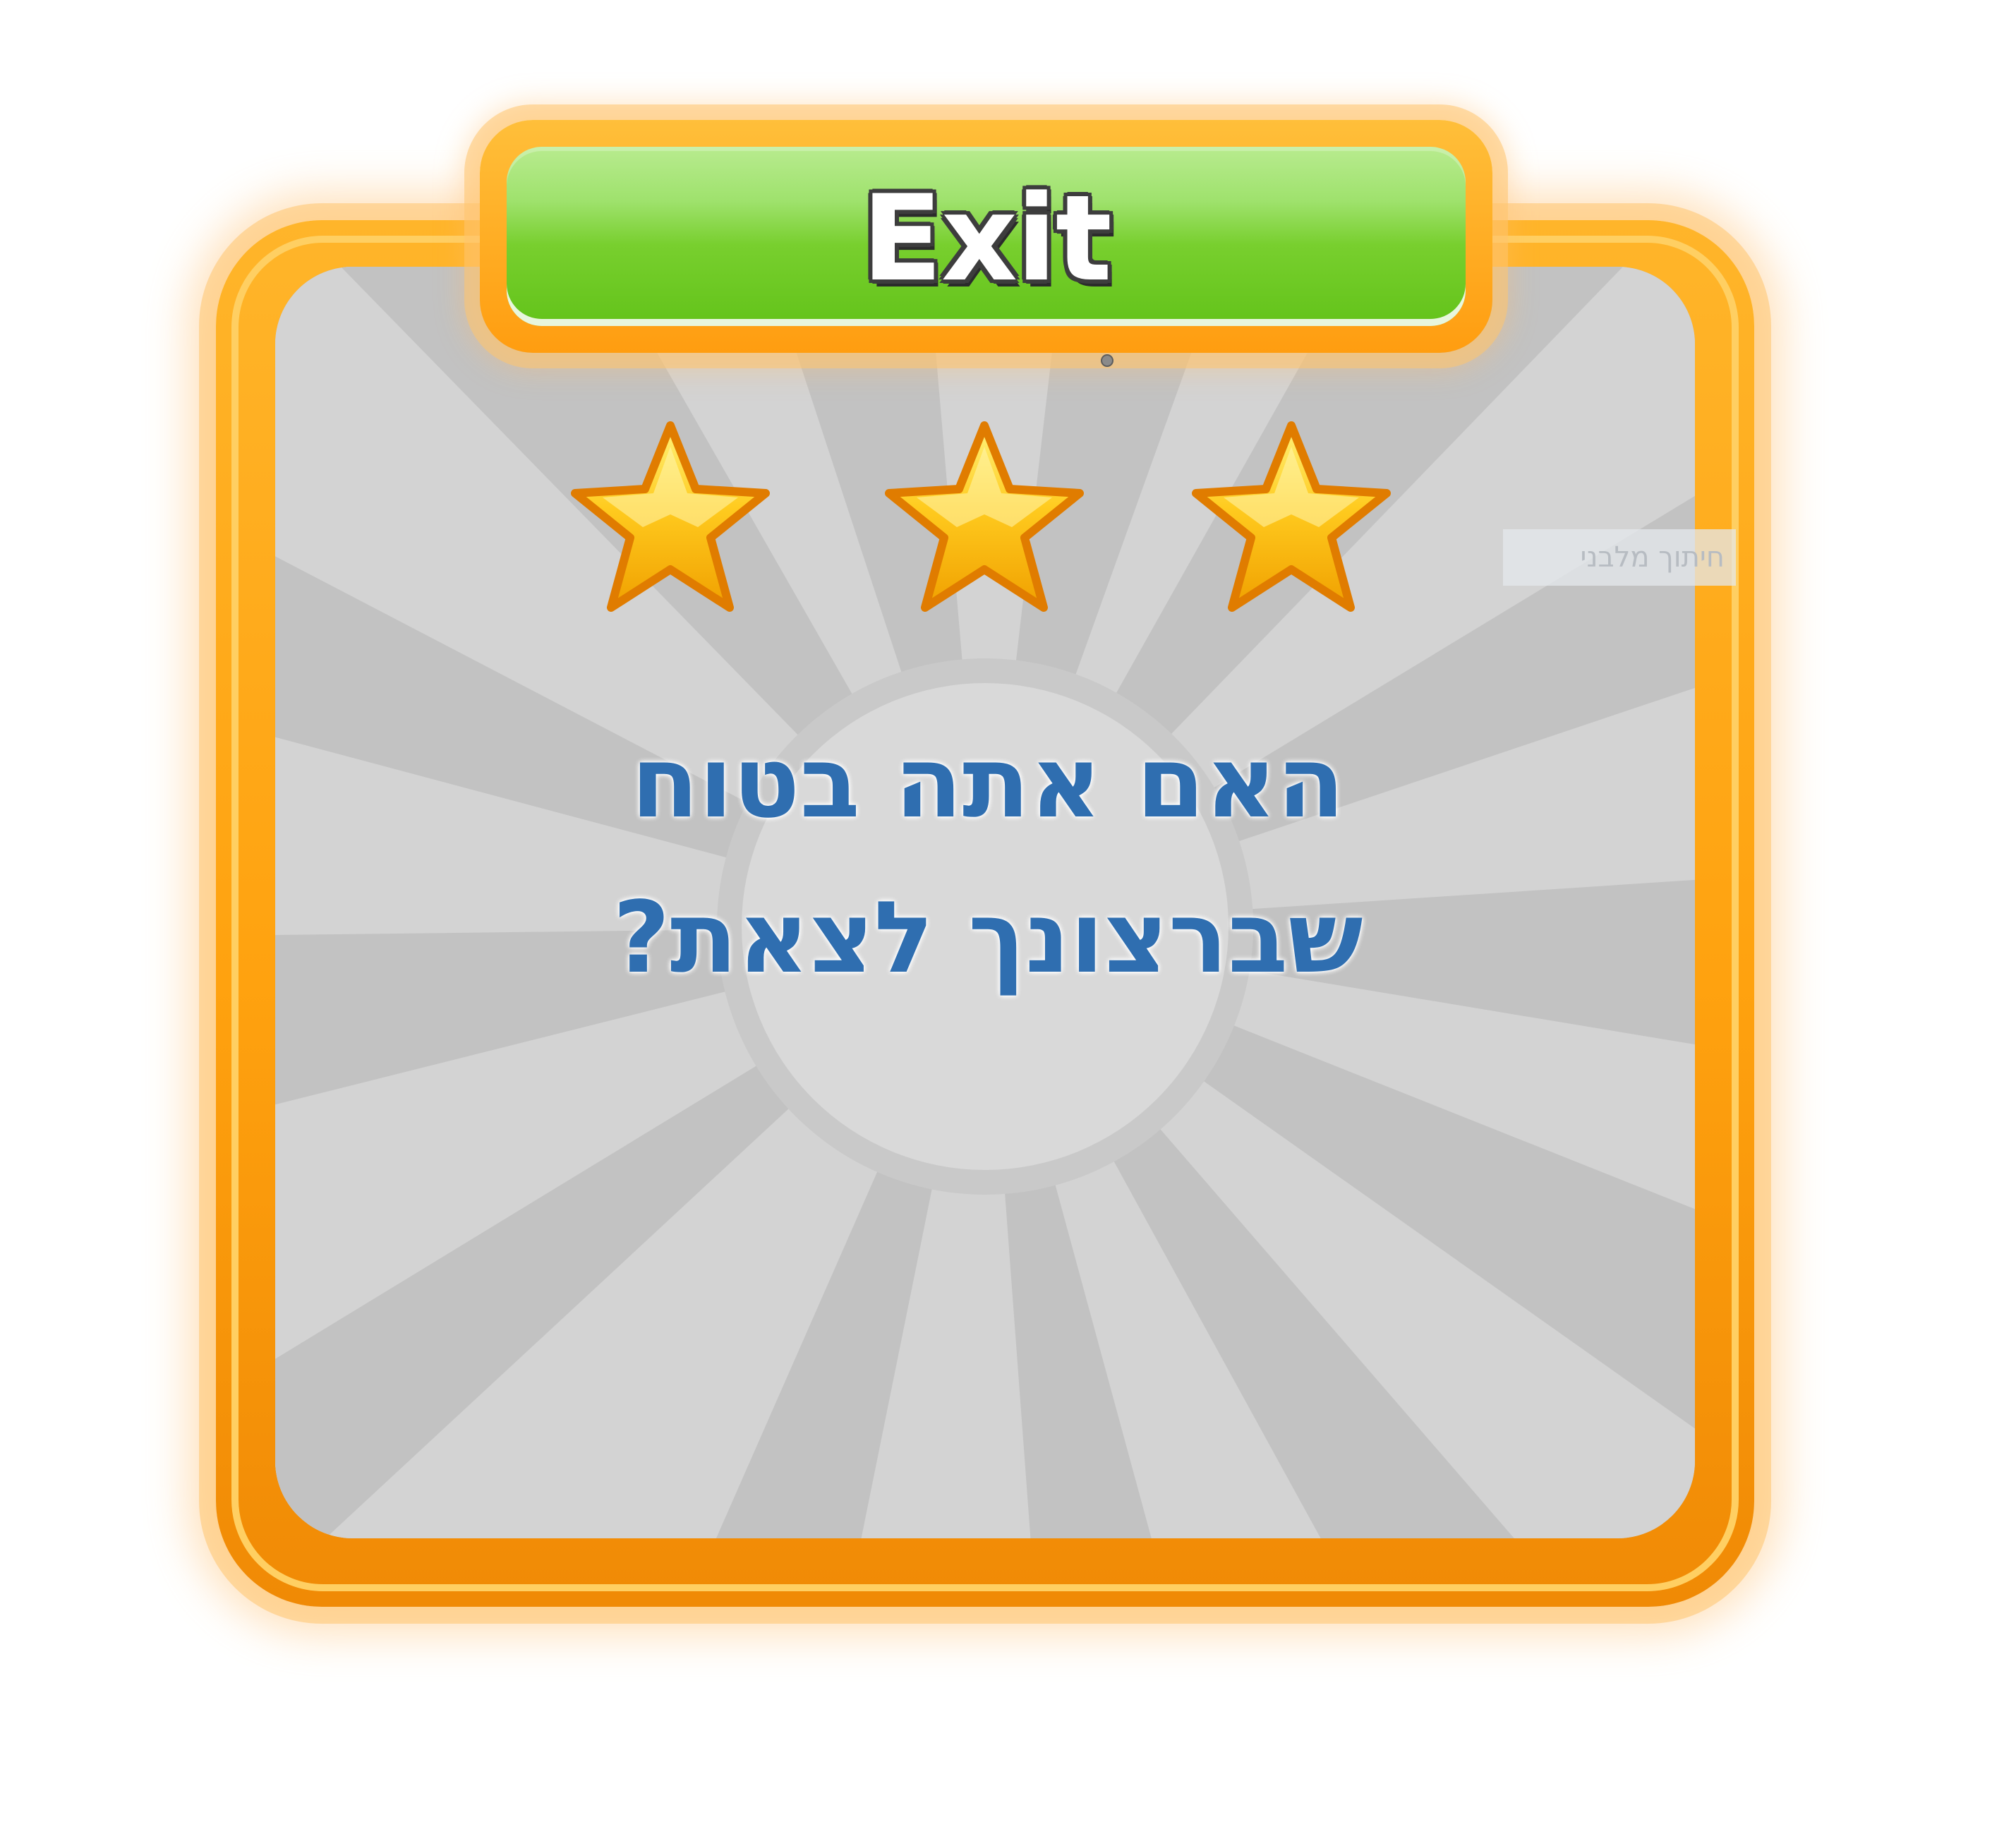  I want to click on exit-button: Exit, so click(986, 236).